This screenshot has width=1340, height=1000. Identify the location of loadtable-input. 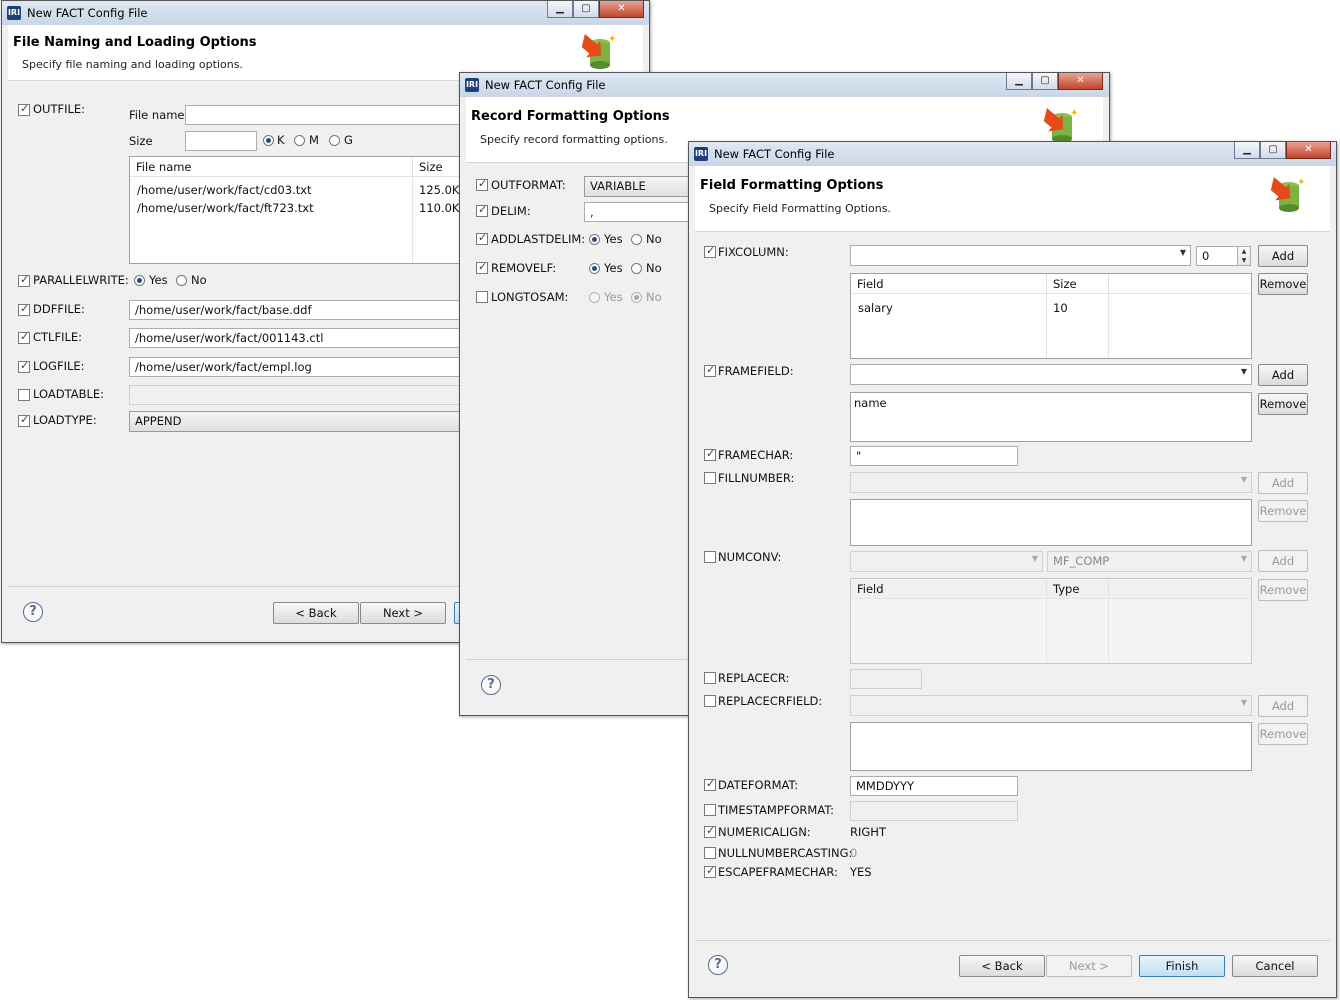
(304, 395).